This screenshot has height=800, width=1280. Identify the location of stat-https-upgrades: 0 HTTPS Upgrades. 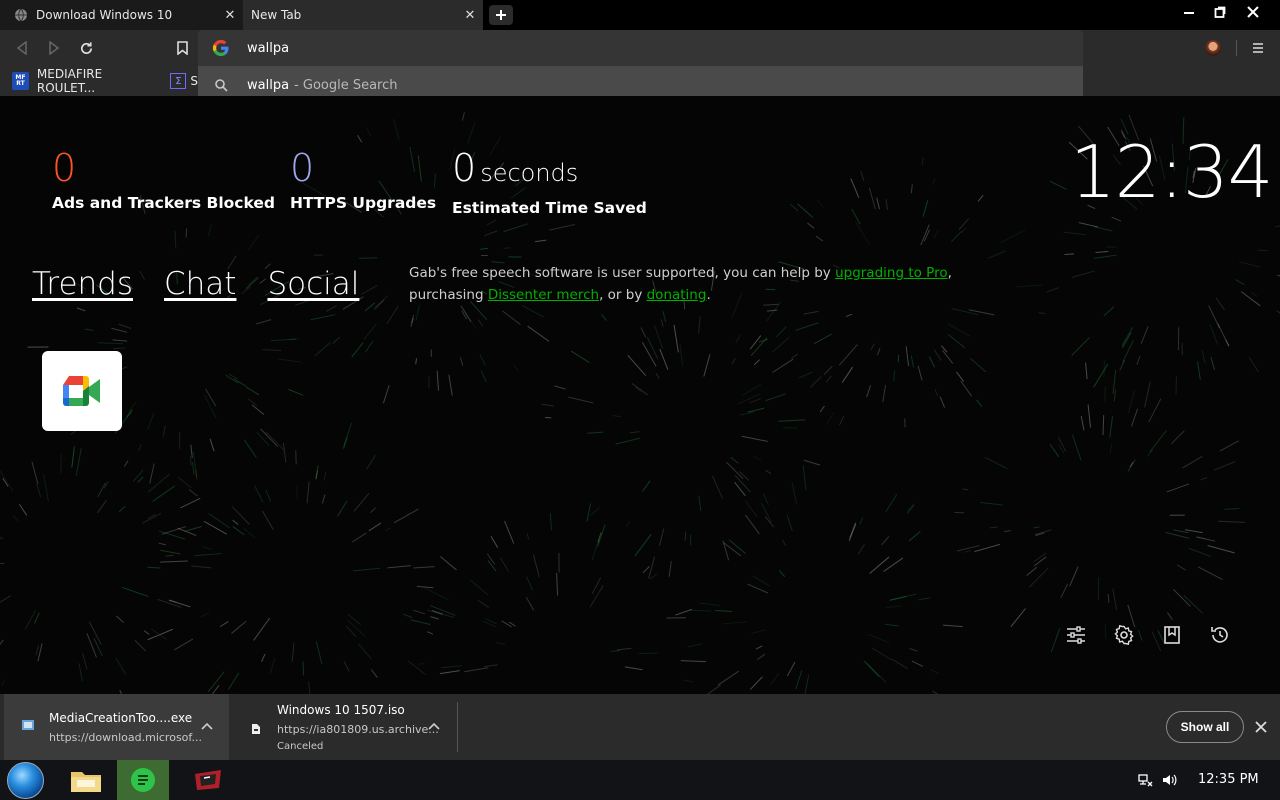
(363, 179).